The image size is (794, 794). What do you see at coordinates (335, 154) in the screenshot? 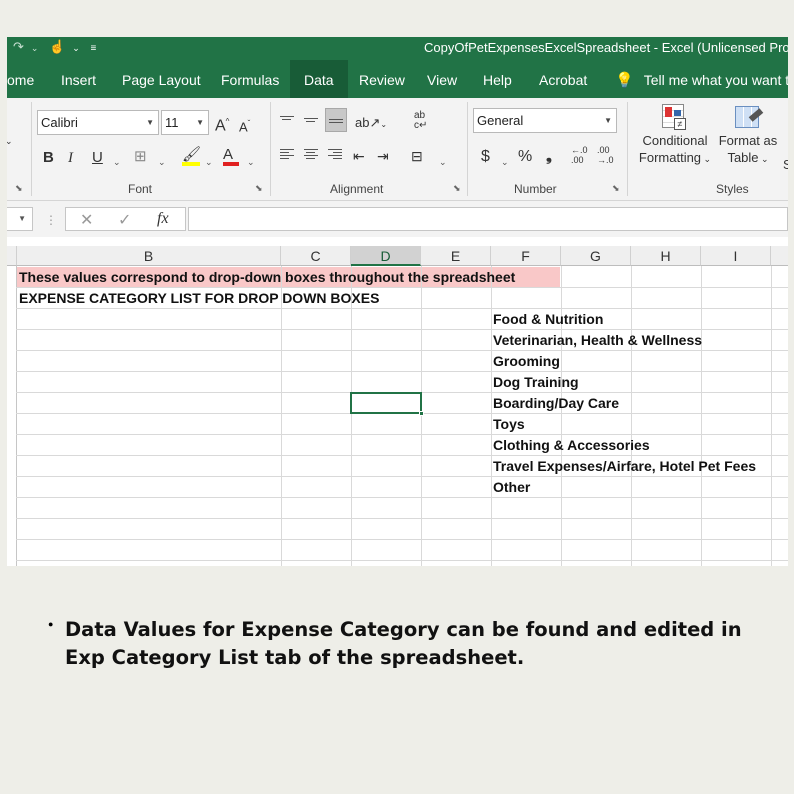
I see `align-right-icon` at bounding box center [335, 154].